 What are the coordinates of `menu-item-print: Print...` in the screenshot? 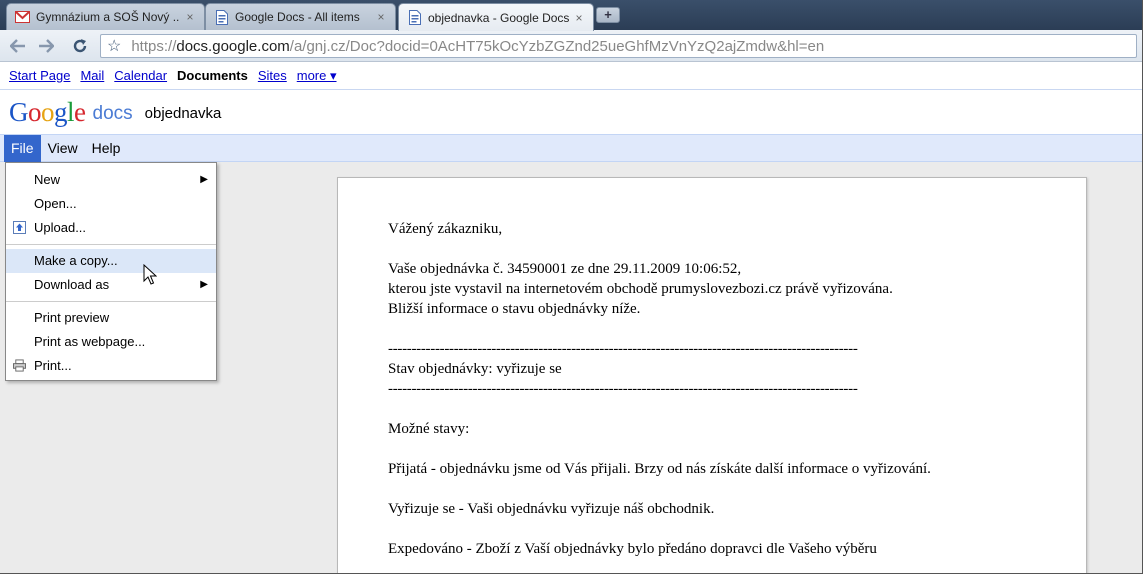 It's located at (111, 366).